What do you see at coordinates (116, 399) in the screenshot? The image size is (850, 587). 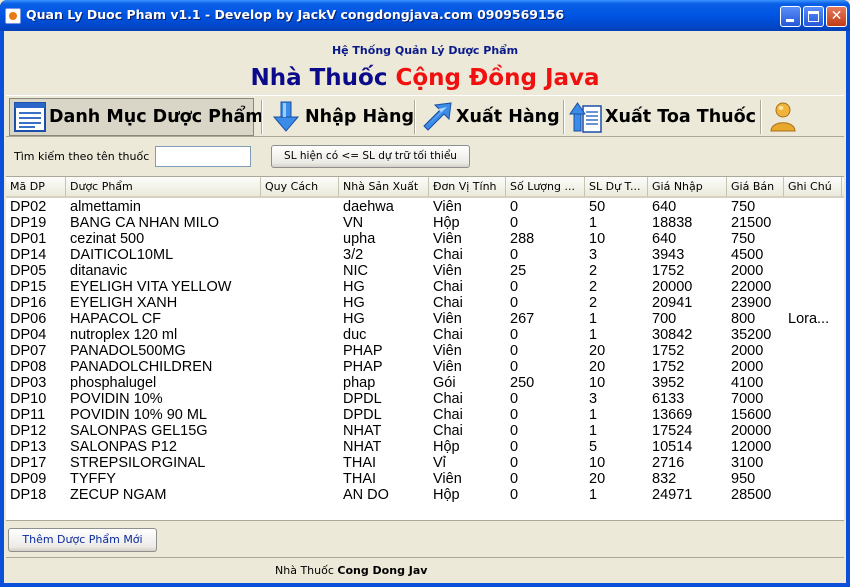 I see `table-cell: POVIDIN 10%` at bounding box center [116, 399].